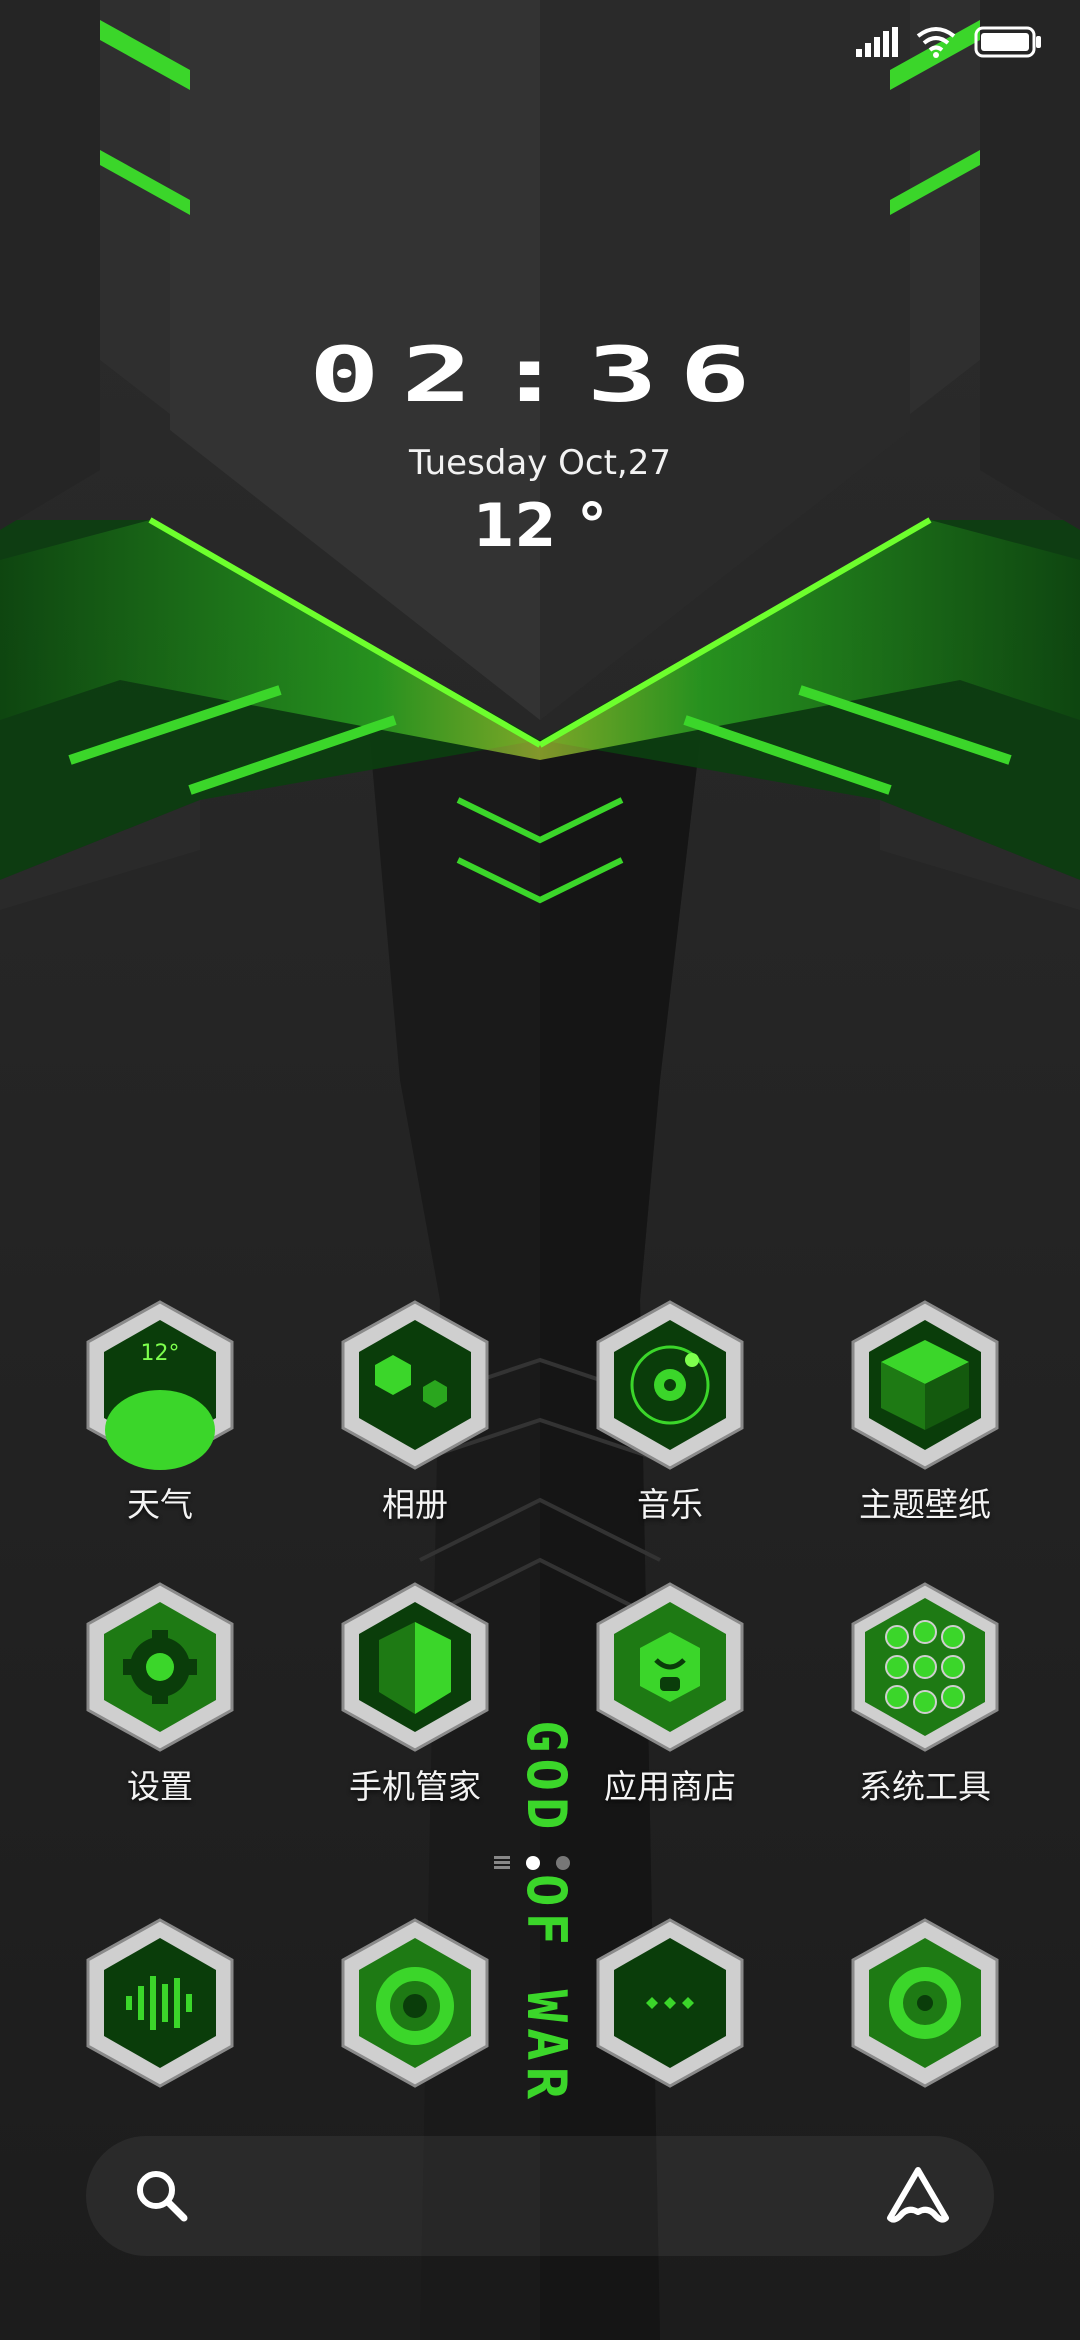 The image size is (1080, 2340). I want to click on app-label: 主题壁纸, so click(925, 1504).